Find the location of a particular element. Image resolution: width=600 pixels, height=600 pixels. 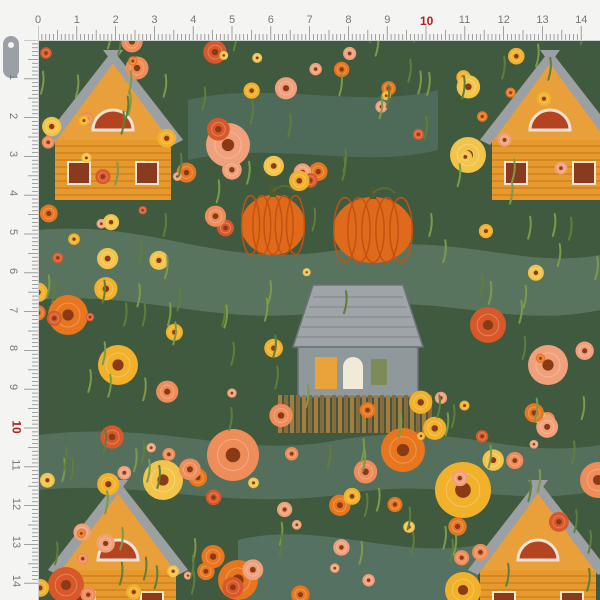

left-ruler-label: 9 is located at coordinates (13, 387).